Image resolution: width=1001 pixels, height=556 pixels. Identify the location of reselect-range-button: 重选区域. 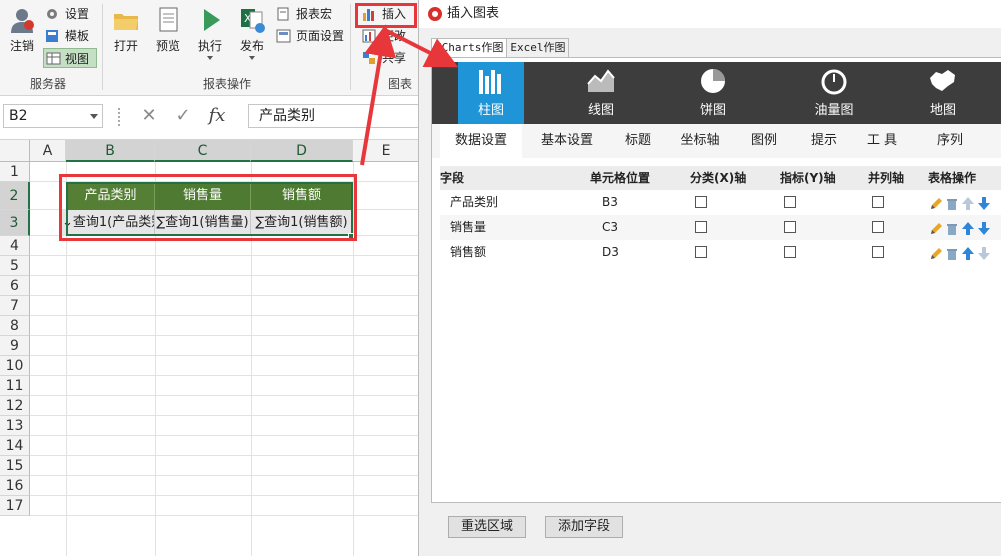
(487, 527).